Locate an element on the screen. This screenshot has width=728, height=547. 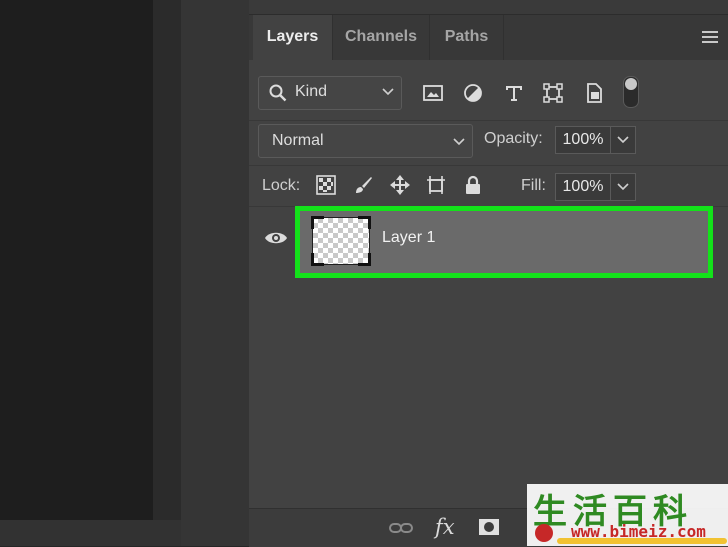
lock-transparent-pixels-icon is located at coordinates (326, 185).